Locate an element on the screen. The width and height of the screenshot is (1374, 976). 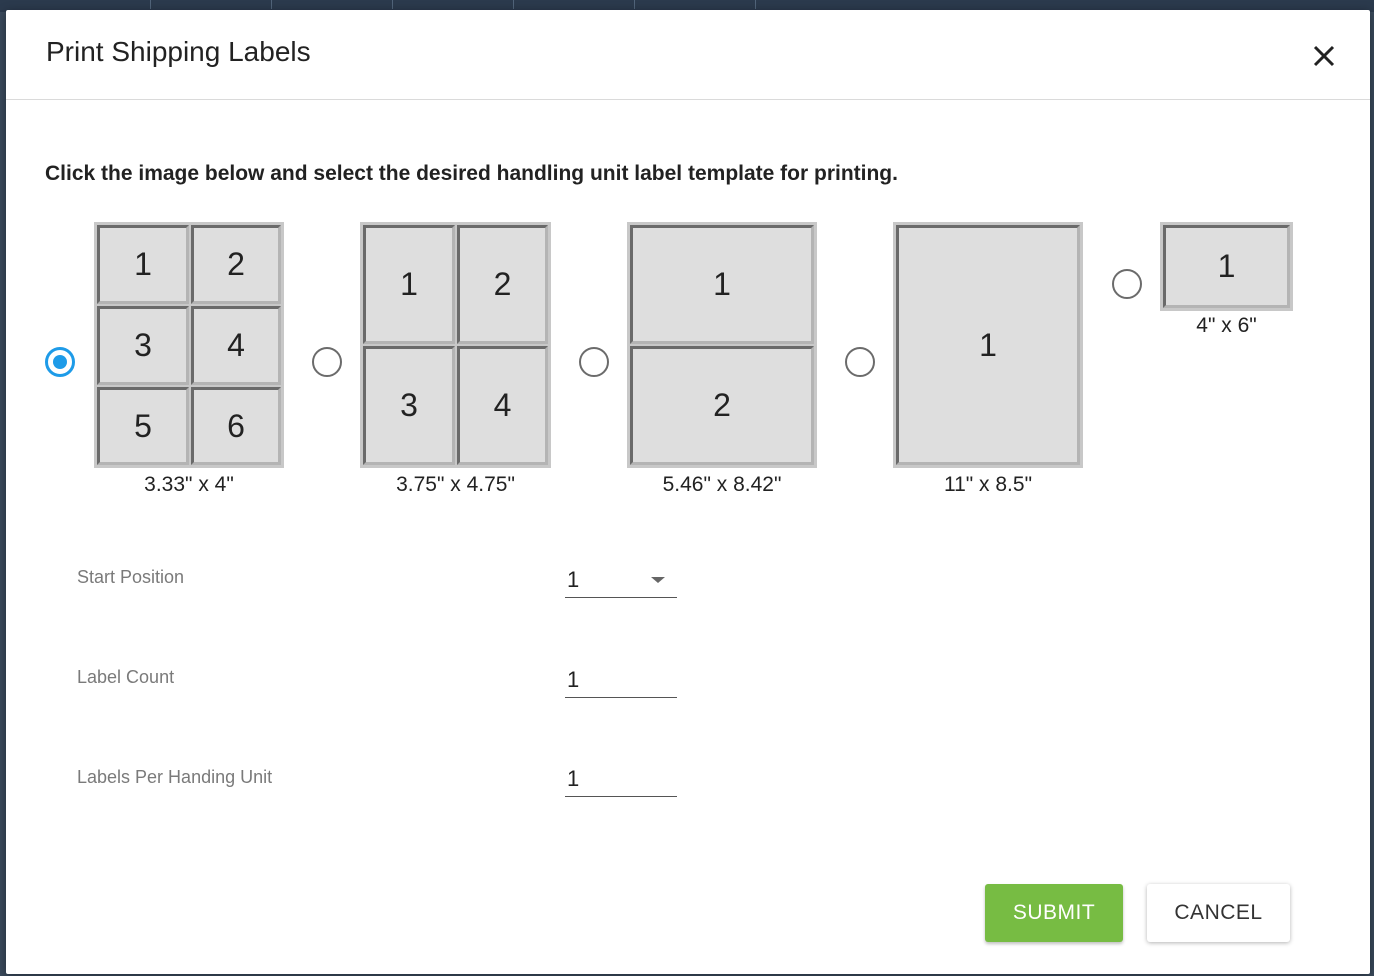
start-position-value: 1 is located at coordinates (573, 579).